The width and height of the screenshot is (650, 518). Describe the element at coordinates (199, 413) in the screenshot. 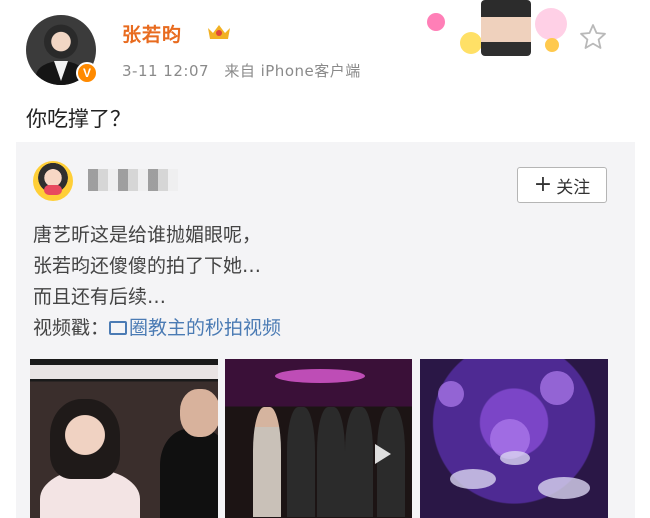

I see `figure-man-head` at that location.